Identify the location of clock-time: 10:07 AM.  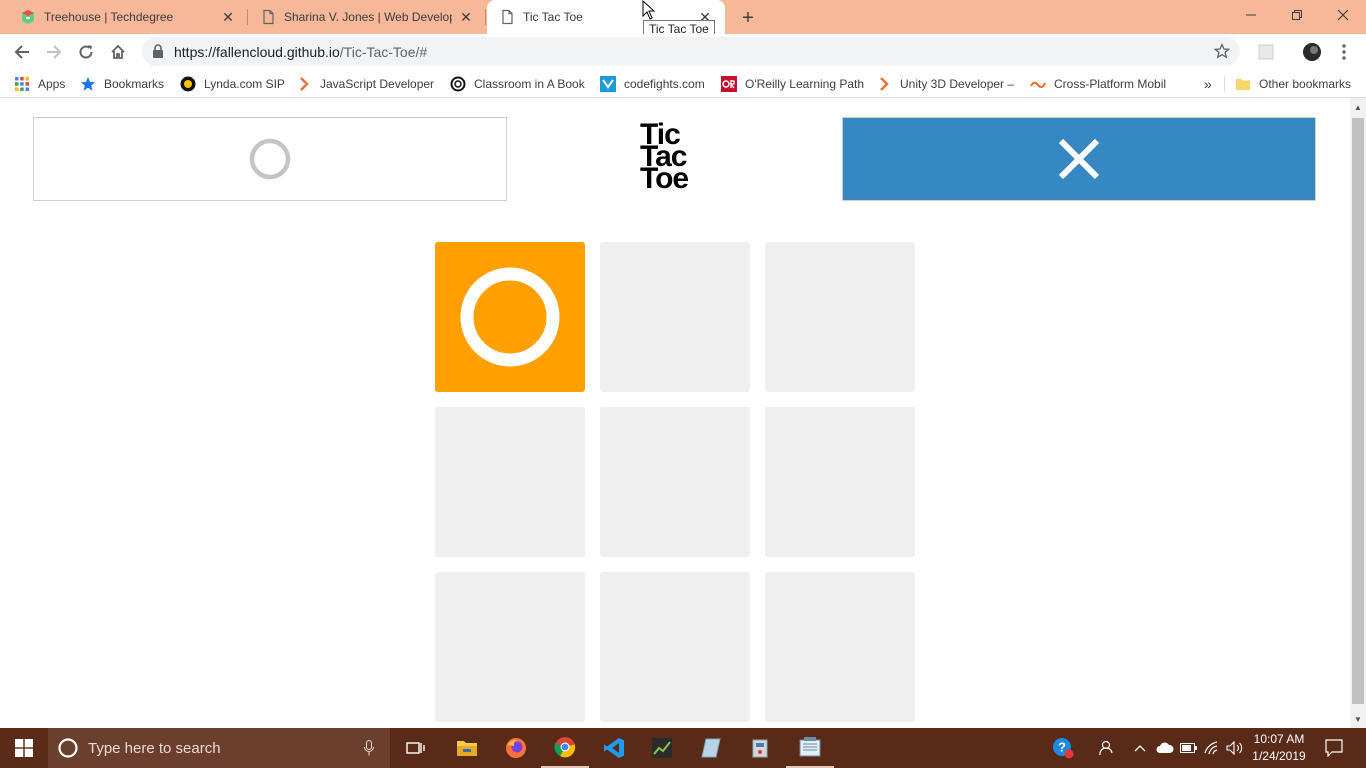
(1279, 739).